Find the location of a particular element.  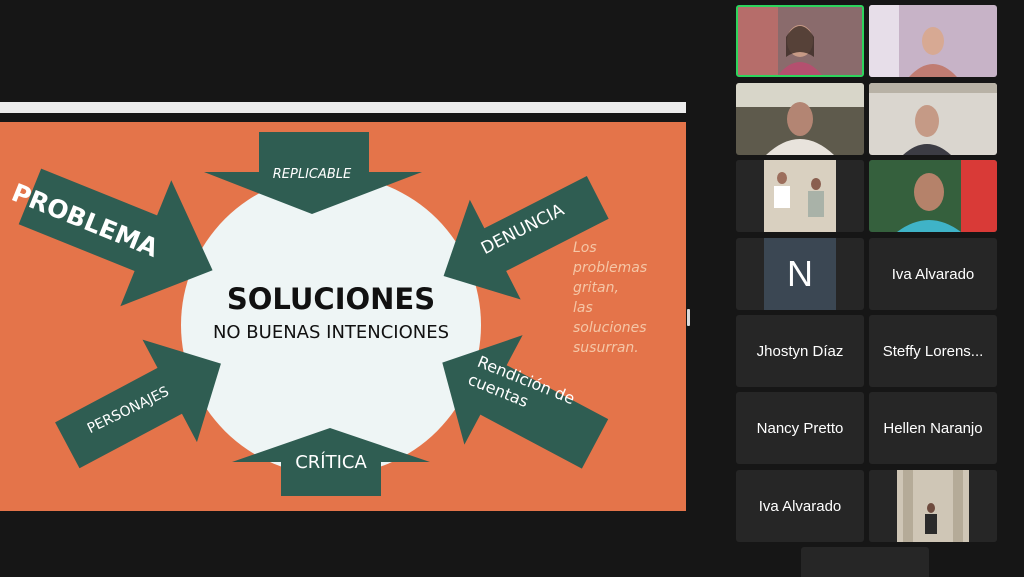

participant-tile-11: Nancy Pretto is located at coordinates (800, 428).